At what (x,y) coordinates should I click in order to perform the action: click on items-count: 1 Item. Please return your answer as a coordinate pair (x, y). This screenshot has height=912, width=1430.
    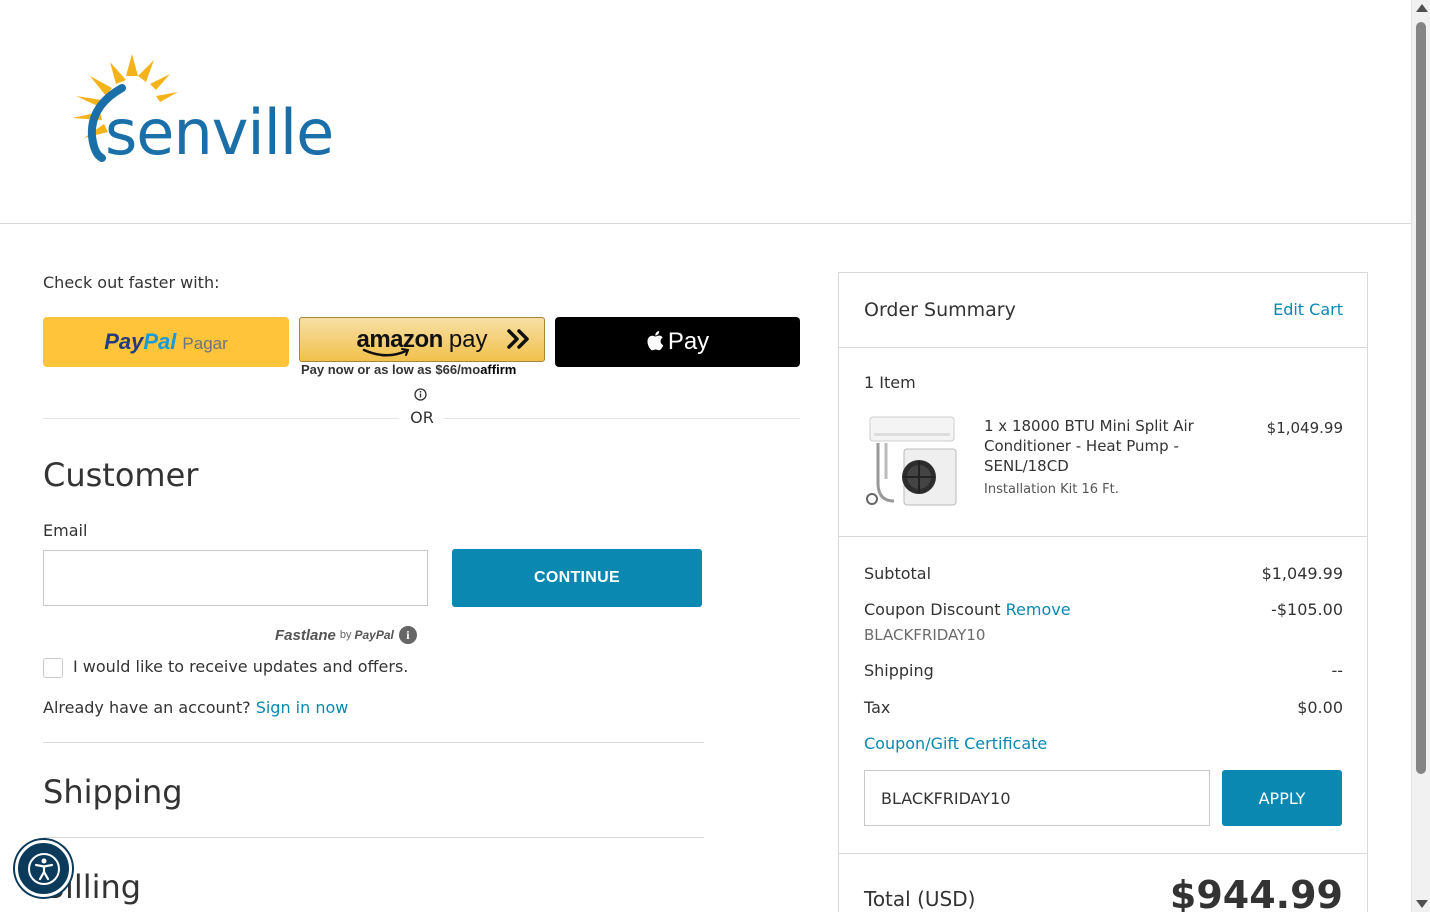
    Looking at the image, I should click on (890, 382).